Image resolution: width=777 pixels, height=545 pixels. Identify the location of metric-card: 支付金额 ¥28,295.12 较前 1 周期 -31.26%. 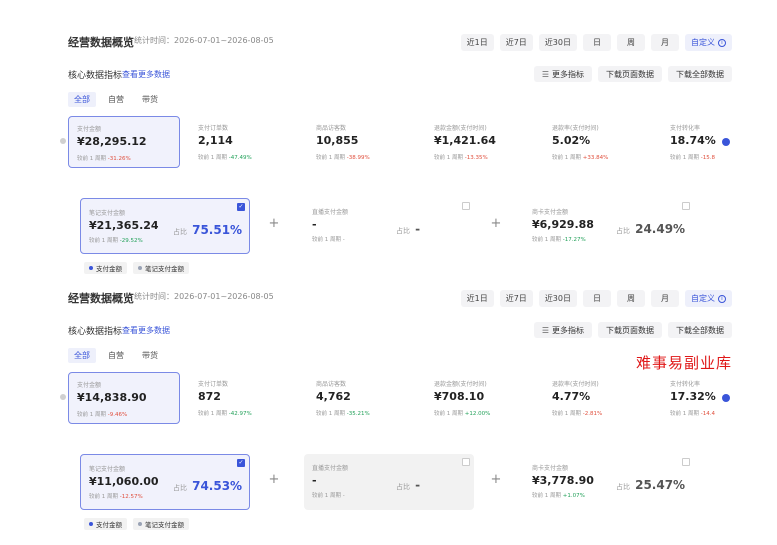
(124, 142).